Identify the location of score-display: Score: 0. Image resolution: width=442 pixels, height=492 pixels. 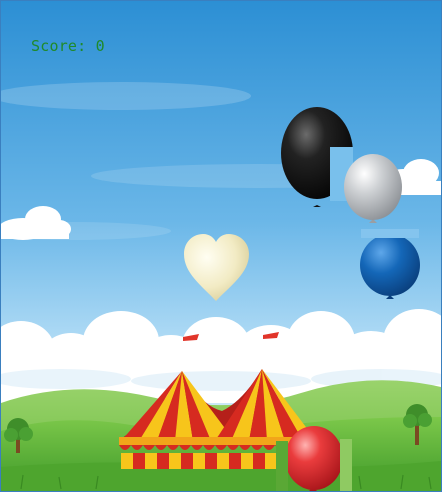
(68, 46).